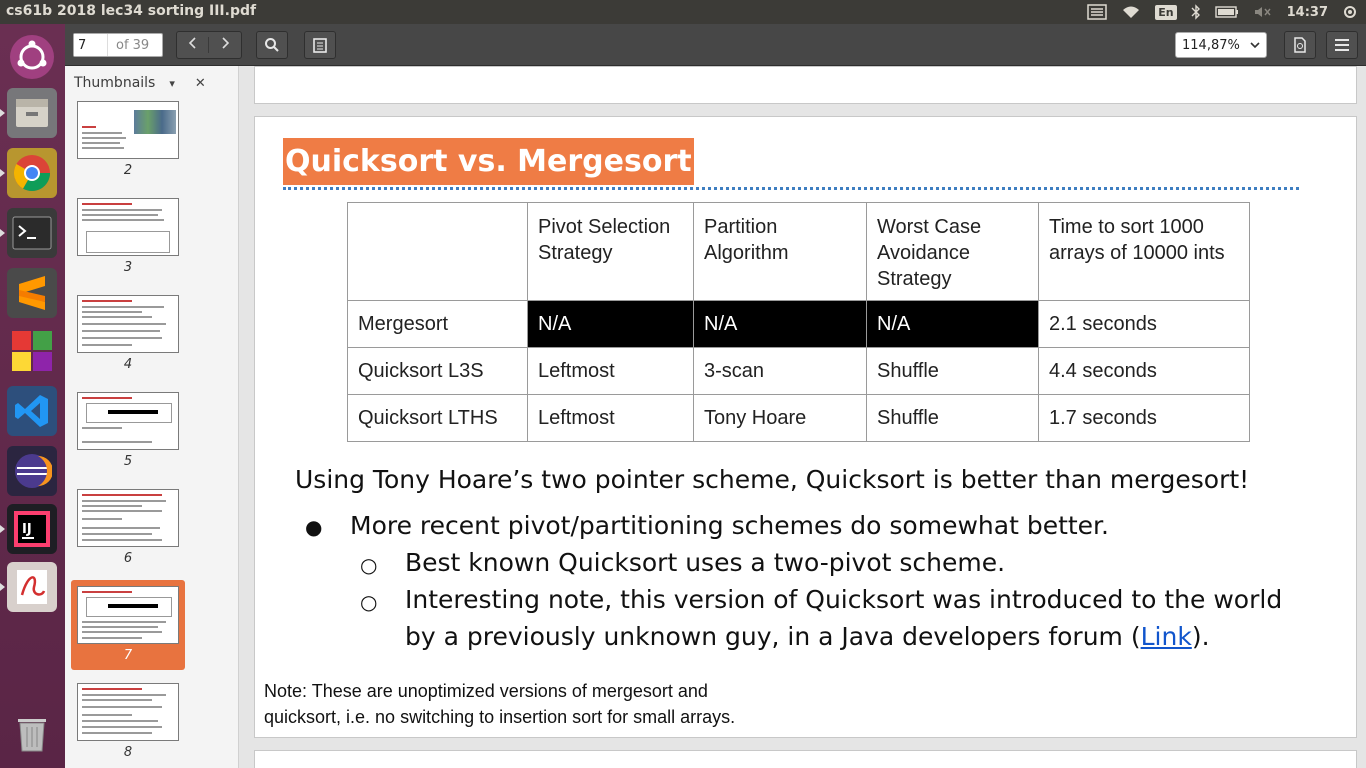  Describe the element at coordinates (2, 233) in the screenshot. I see `terminal-running-indicator` at that location.